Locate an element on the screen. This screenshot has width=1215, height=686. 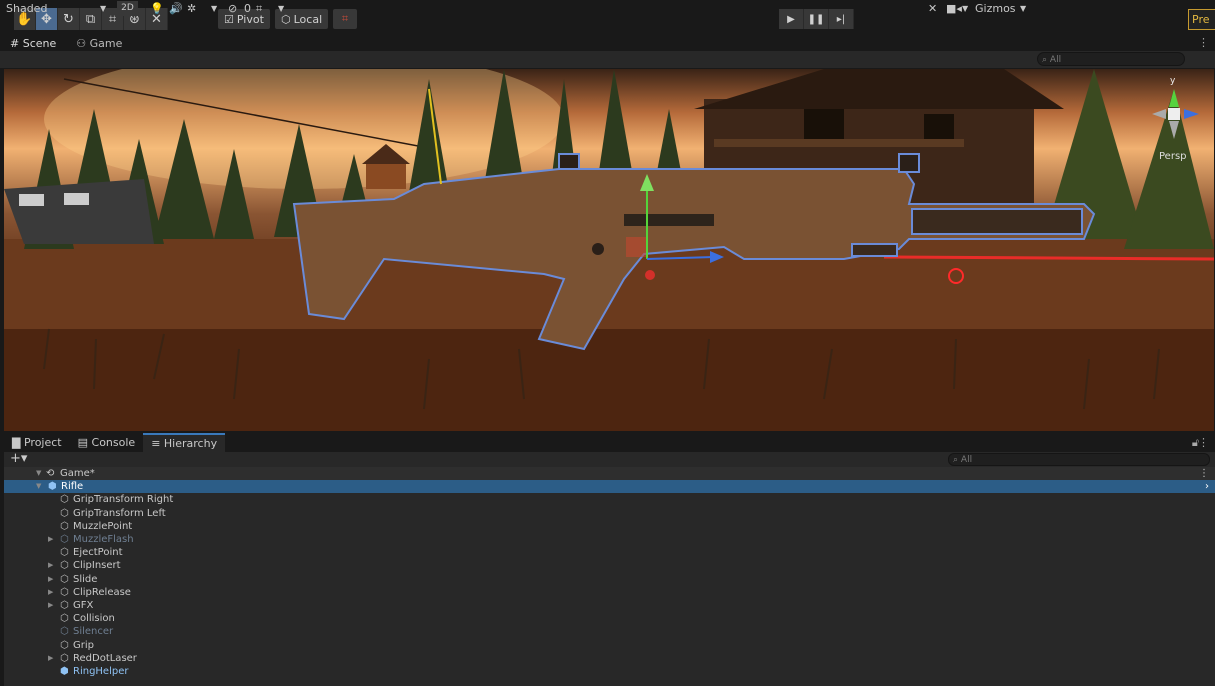
gizmos-dropdown: Gizmos is located at coordinates (995, 8).